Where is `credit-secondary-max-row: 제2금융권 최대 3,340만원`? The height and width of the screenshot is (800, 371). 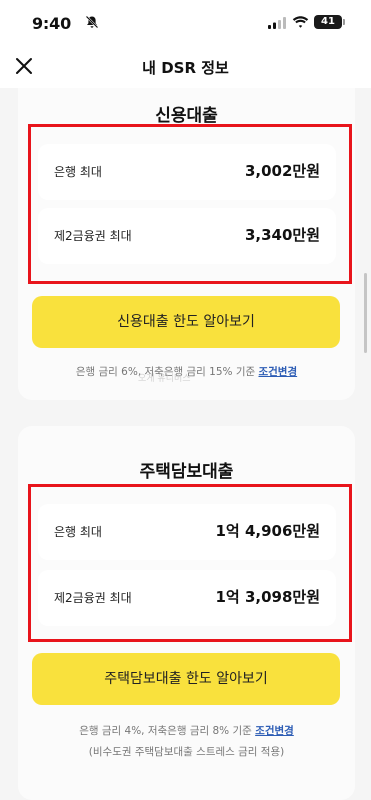 credit-secondary-max-row: 제2금융권 최대 3,340만원 is located at coordinates (187, 236).